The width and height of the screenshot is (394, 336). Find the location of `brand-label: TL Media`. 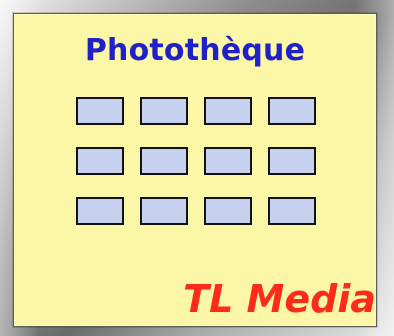

brand-label: TL Media is located at coordinates (279, 299).